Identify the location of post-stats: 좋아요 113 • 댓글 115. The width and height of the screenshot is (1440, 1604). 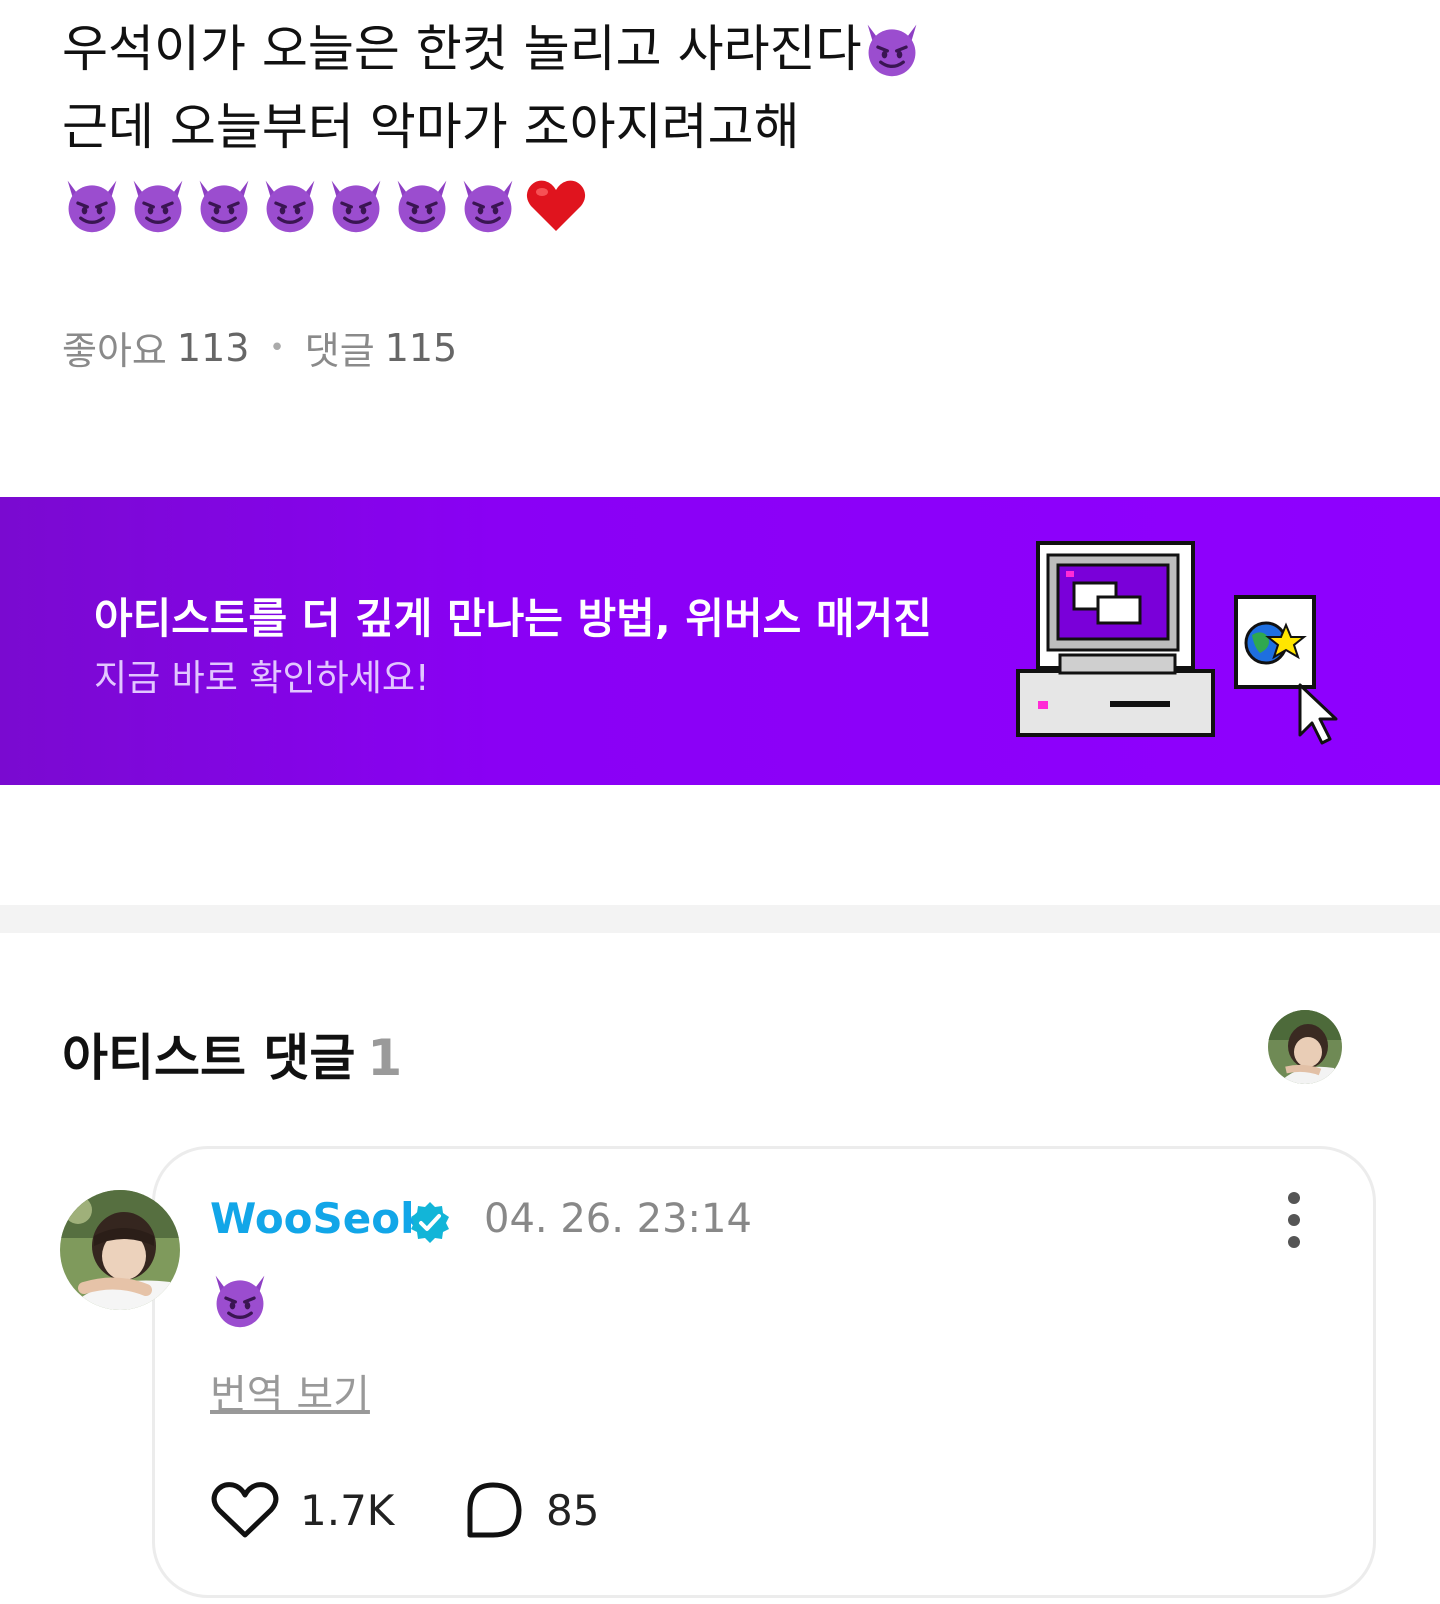
(259, 347).